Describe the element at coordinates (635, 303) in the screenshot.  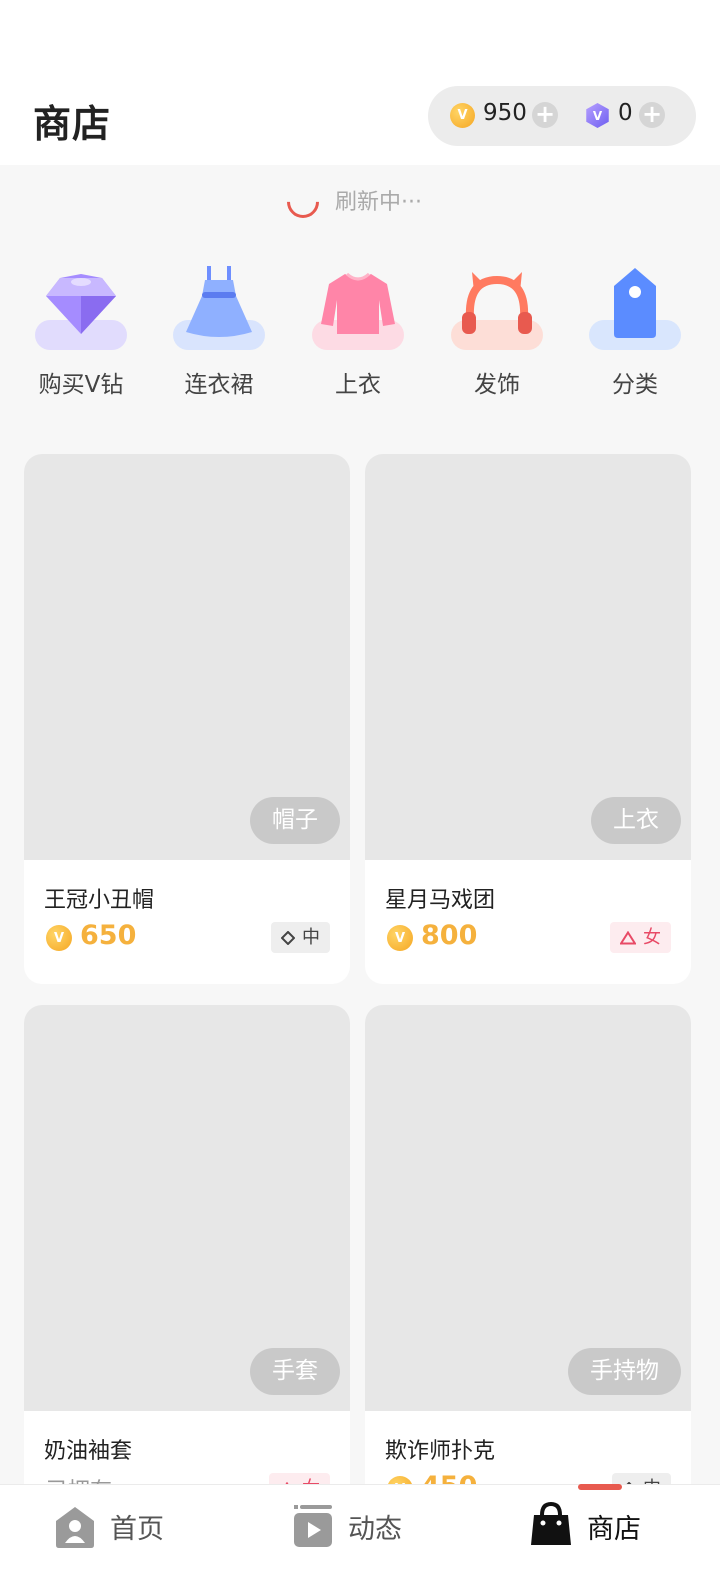
I see `tag-icon` at that location.